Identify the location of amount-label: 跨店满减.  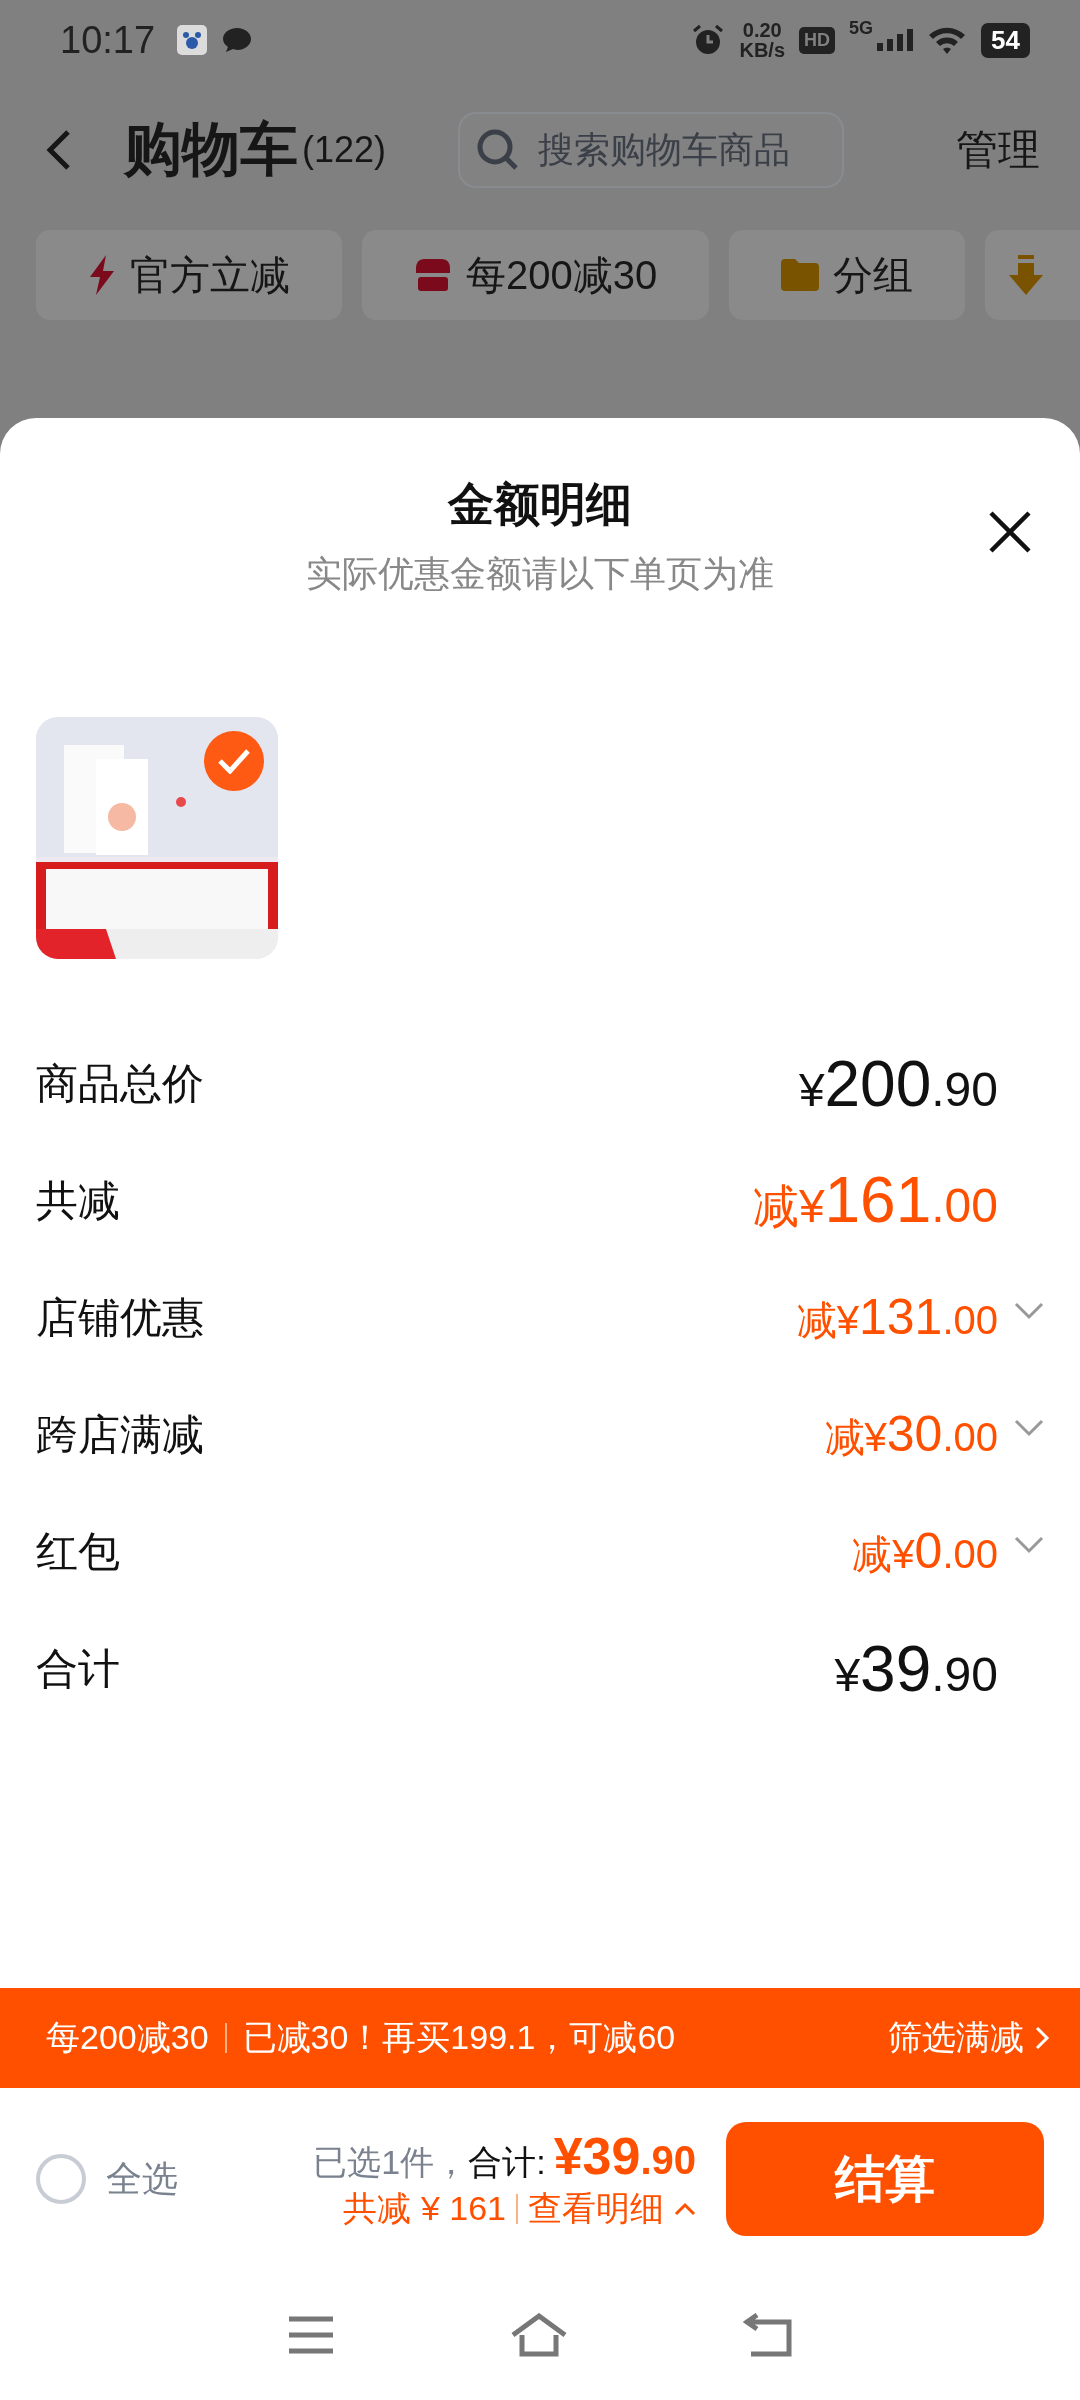
(120, 1434).